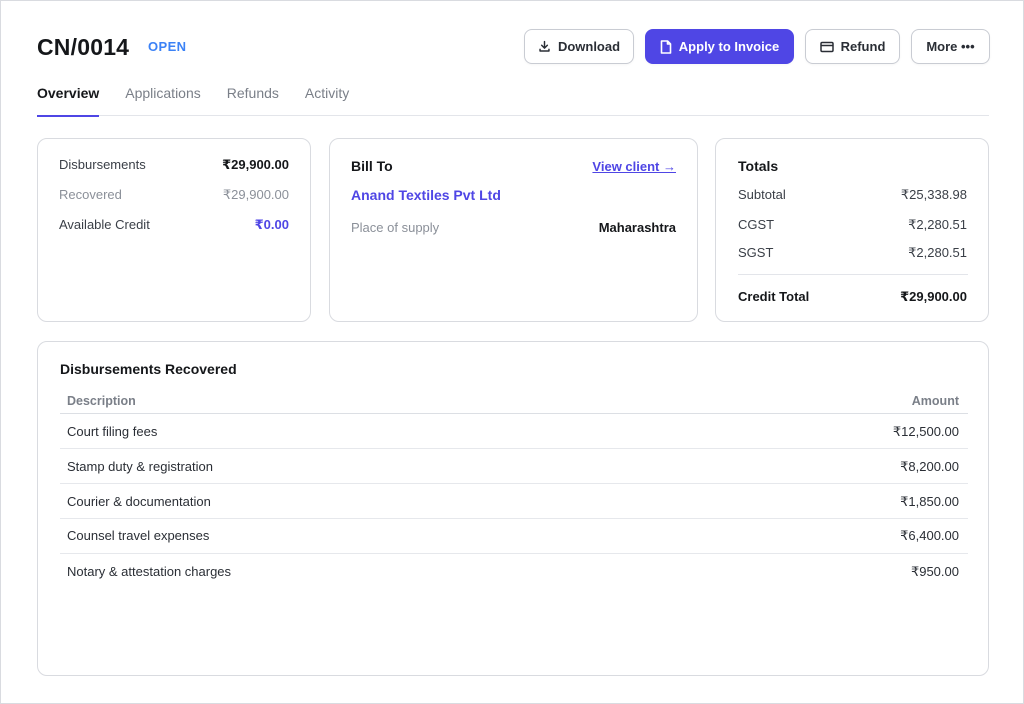  What do you see at coordinates (139, 501) in the screenshot?
I see `table-row-description: Courier & documentation` at bounding box center [139, 501].